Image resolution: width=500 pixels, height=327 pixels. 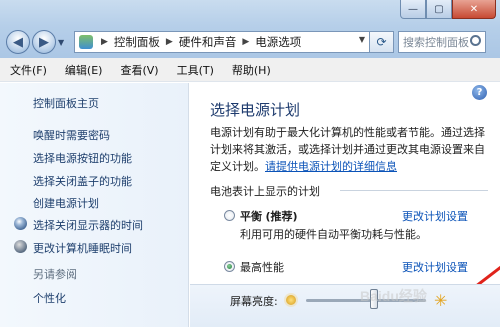 I want to click on refresh-icon: ⟳, so click(x=381, y=42).